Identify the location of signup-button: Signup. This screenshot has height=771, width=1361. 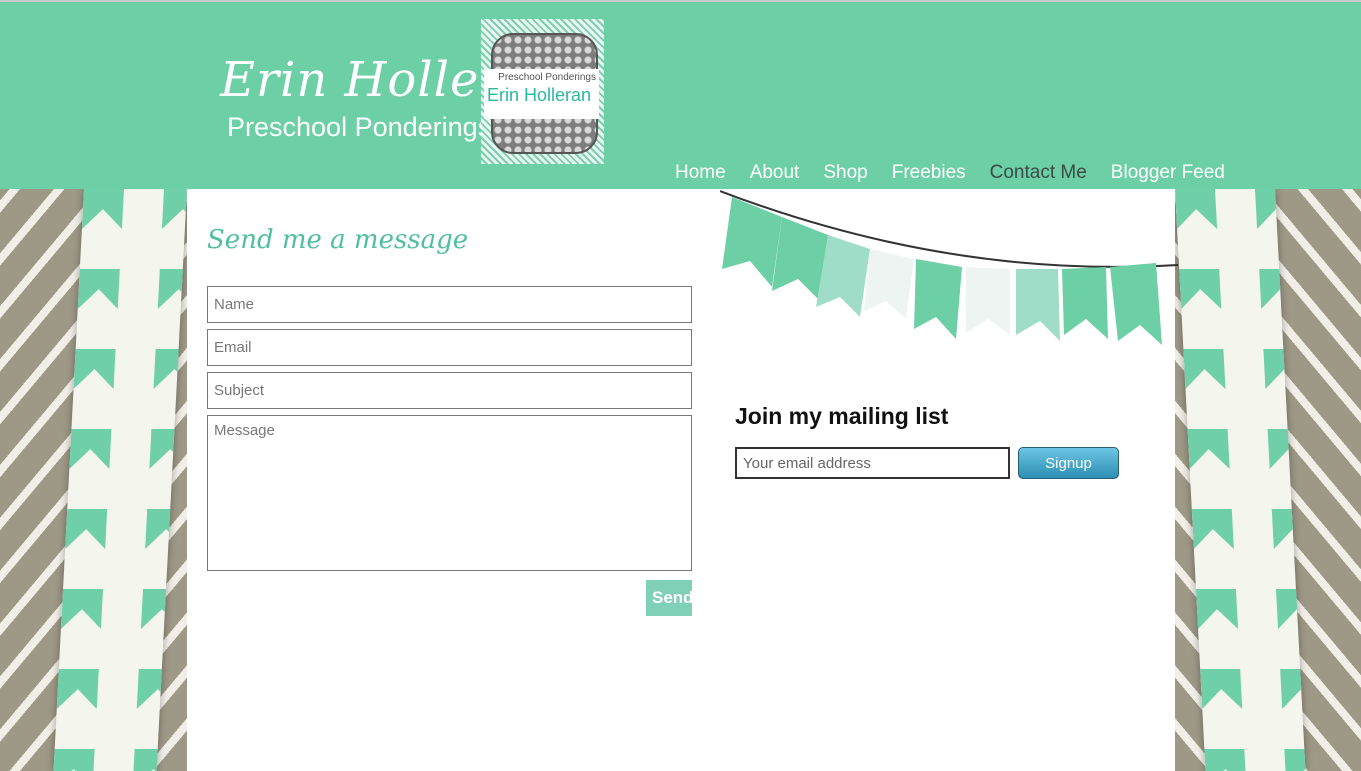
(1068, 463).